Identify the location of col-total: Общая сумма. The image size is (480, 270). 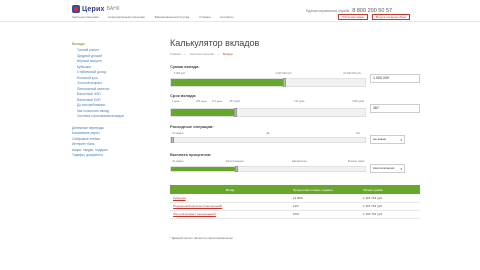
(390, 189).